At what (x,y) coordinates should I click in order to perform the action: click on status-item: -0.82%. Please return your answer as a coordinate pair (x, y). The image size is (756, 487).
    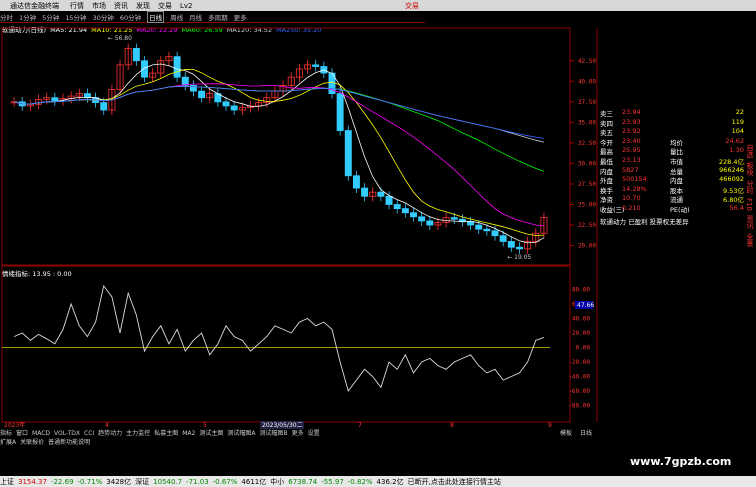
    Looking at the image, I should click on (360, 481).